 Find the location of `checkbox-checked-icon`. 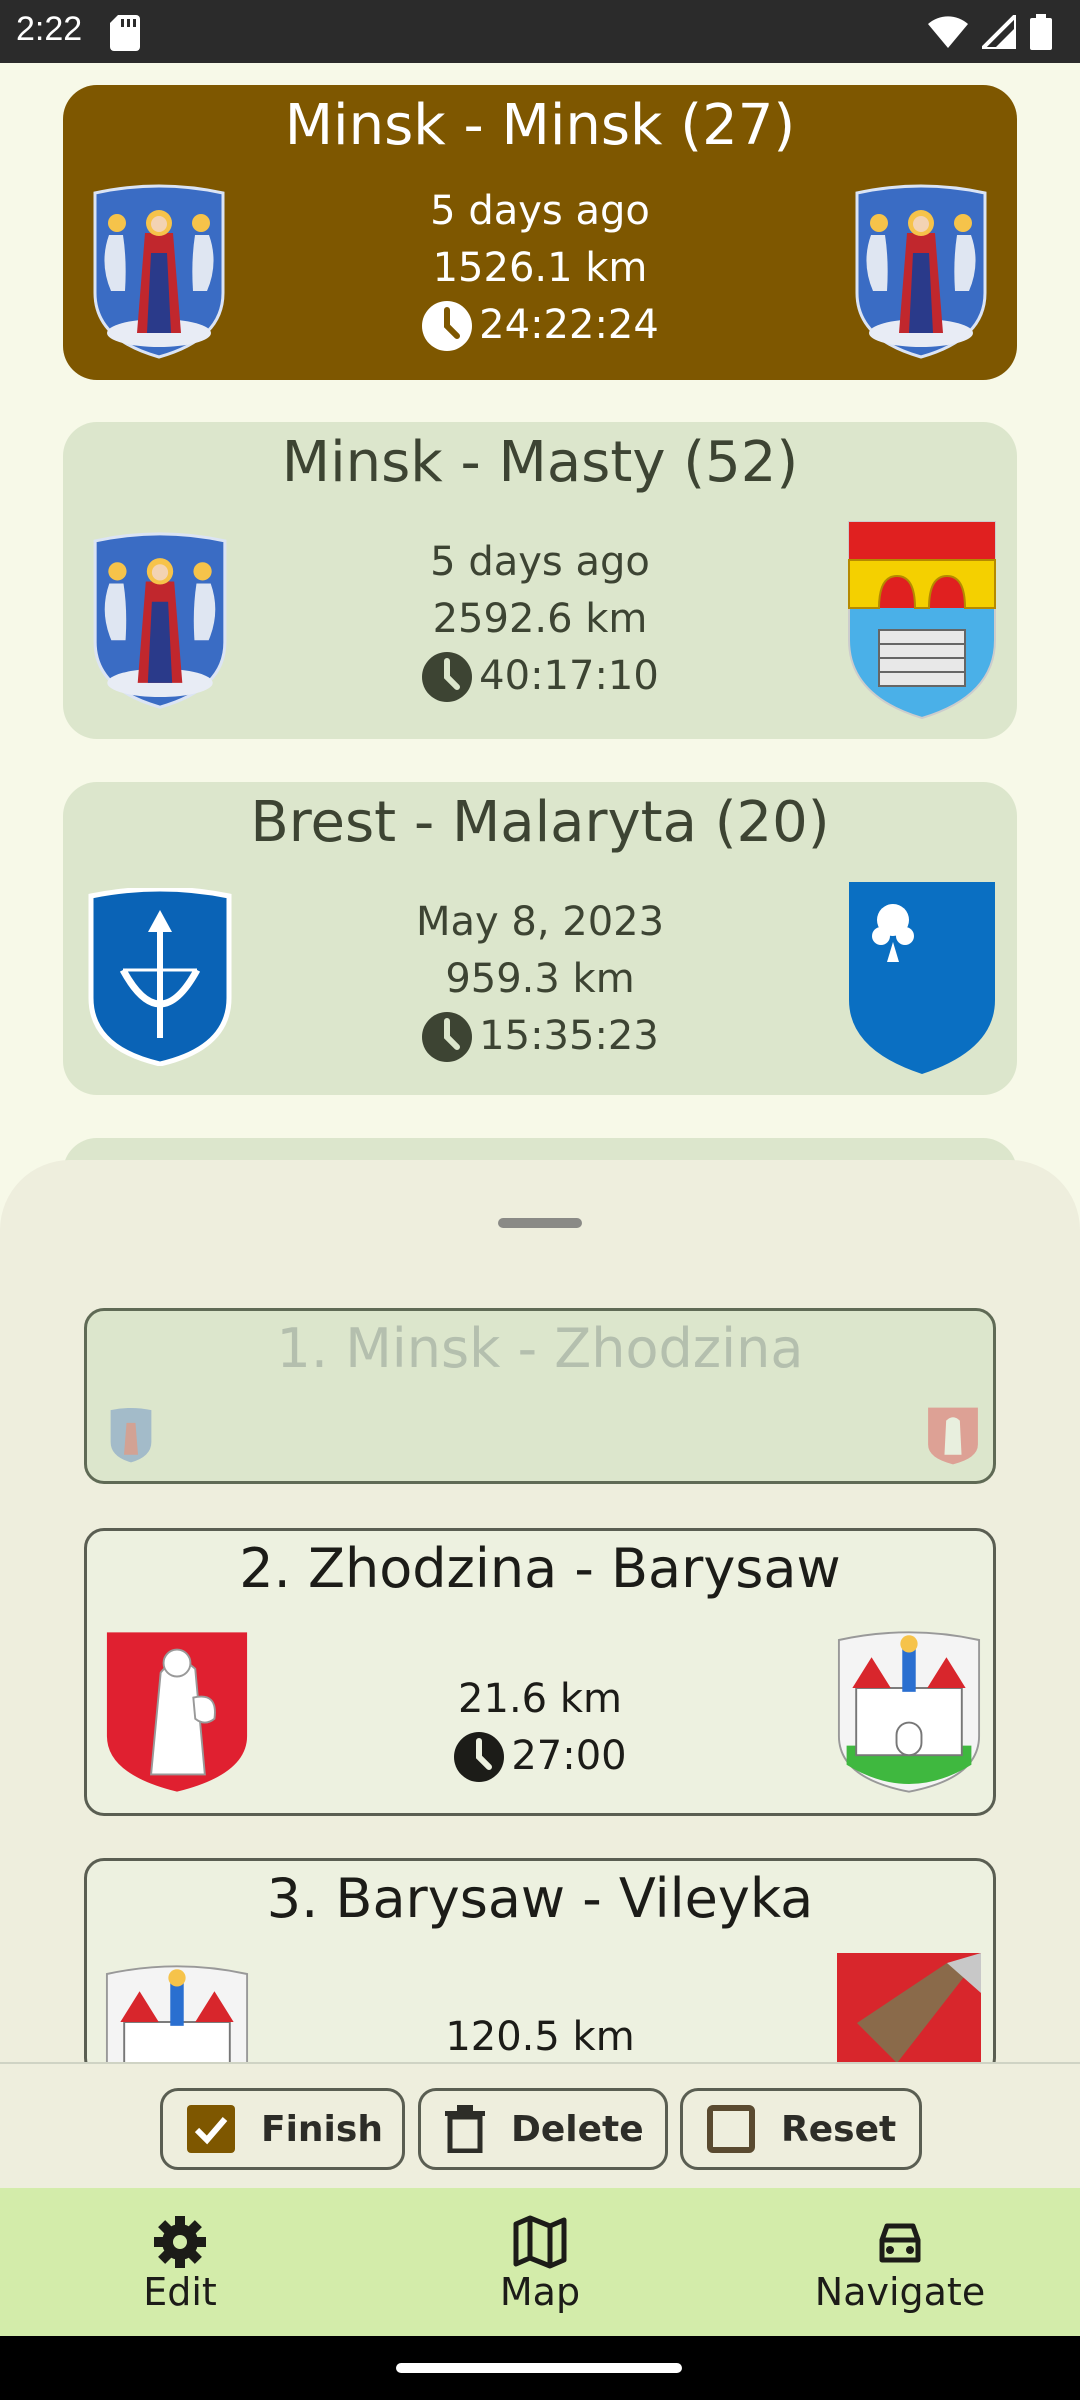

checkbox-checked-icon is located at coordinates (211, 2129).